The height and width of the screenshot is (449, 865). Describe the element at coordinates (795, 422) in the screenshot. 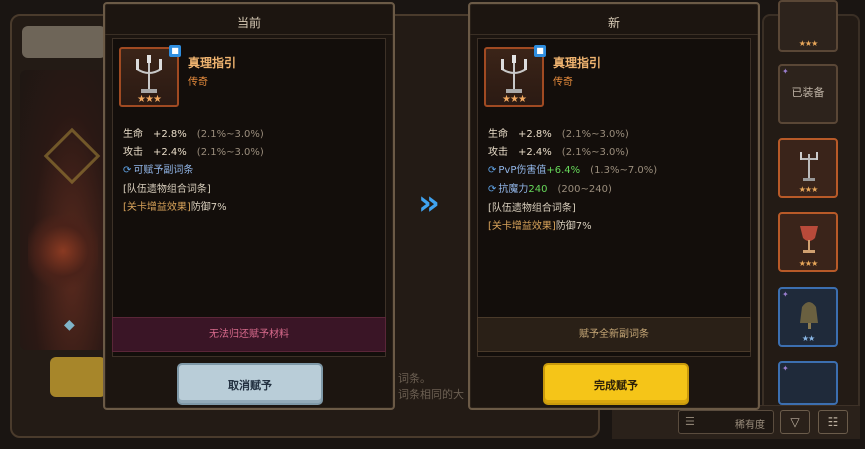

I see `sort-icon: ▽` at that location.